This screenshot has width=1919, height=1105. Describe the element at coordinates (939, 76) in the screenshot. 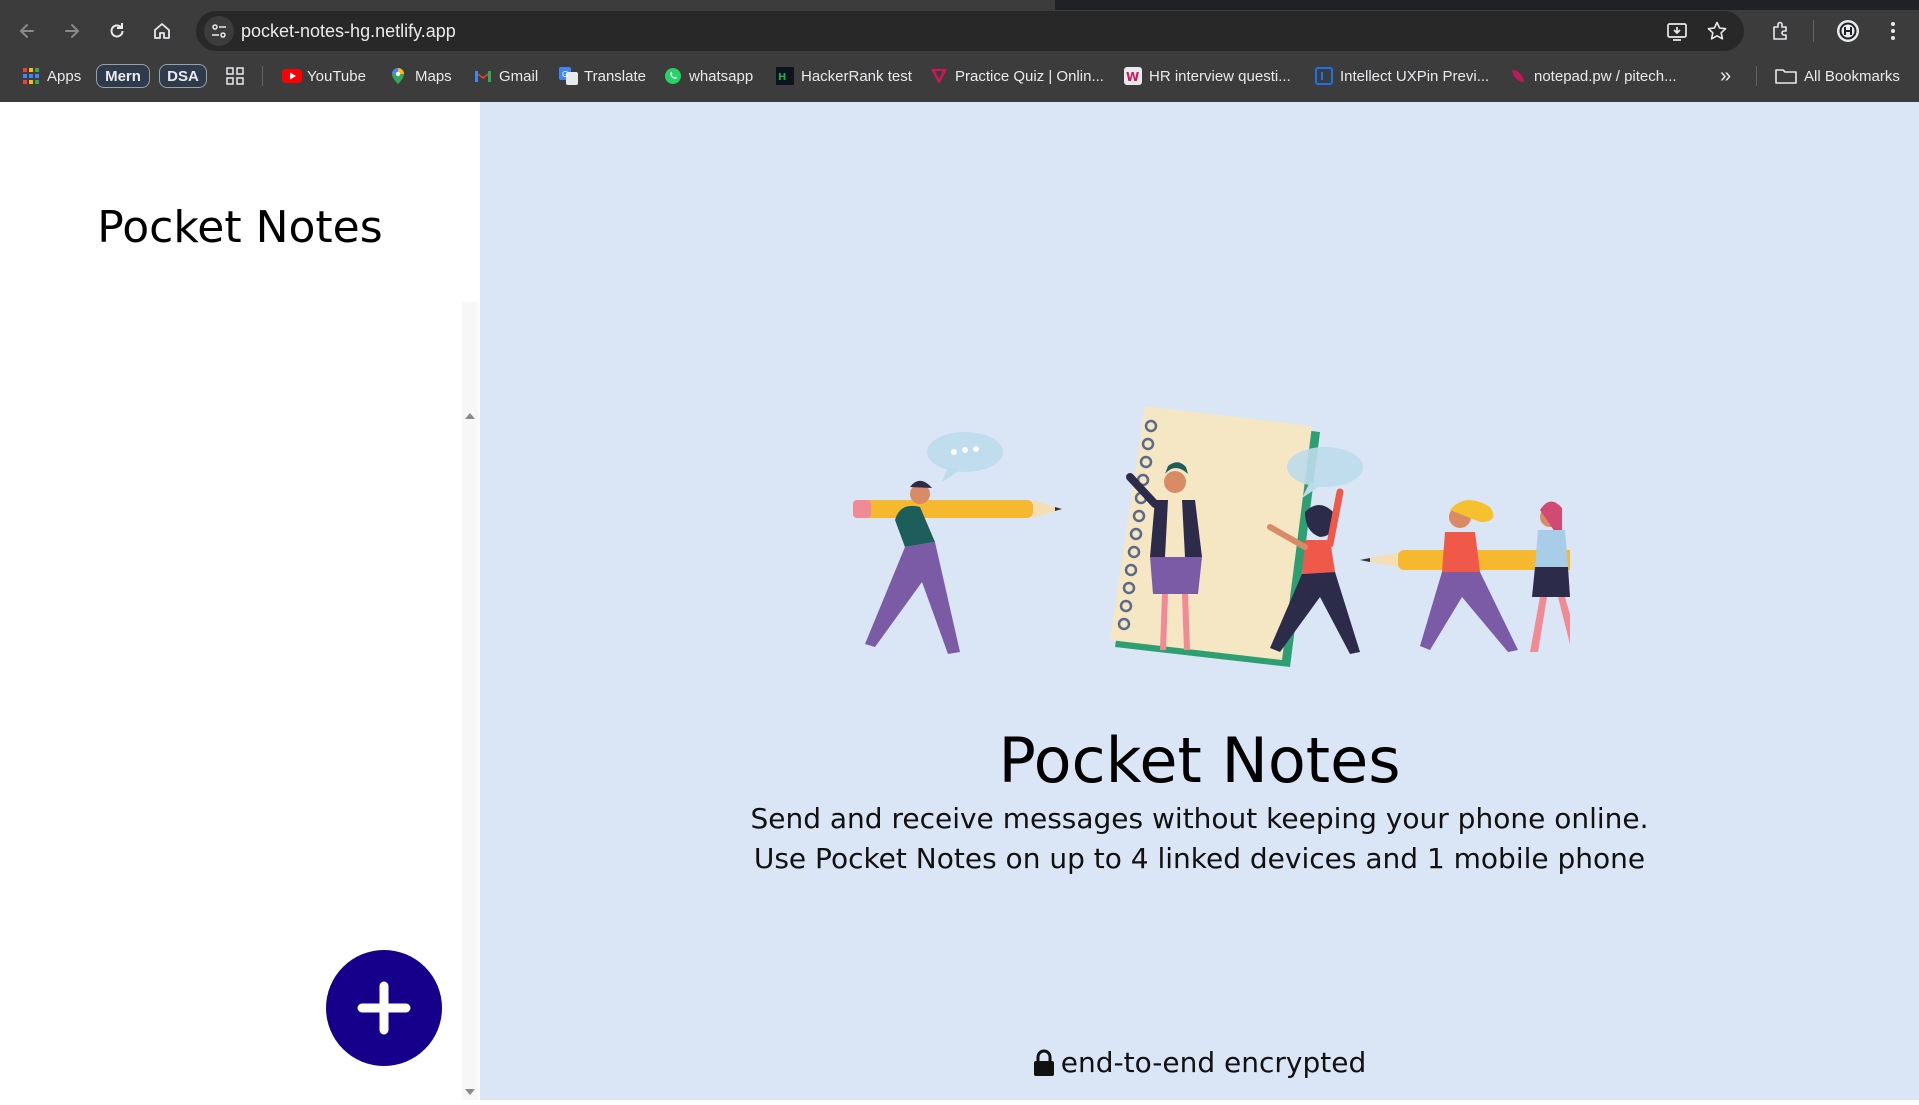

I see `quiz-icon` at that location.